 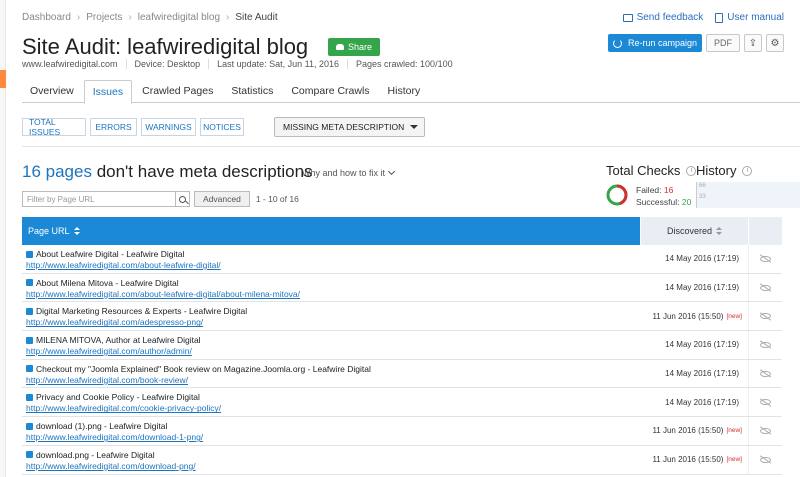 I want to click on column-header-discovered: Discovered, so click(x=694, y=231).